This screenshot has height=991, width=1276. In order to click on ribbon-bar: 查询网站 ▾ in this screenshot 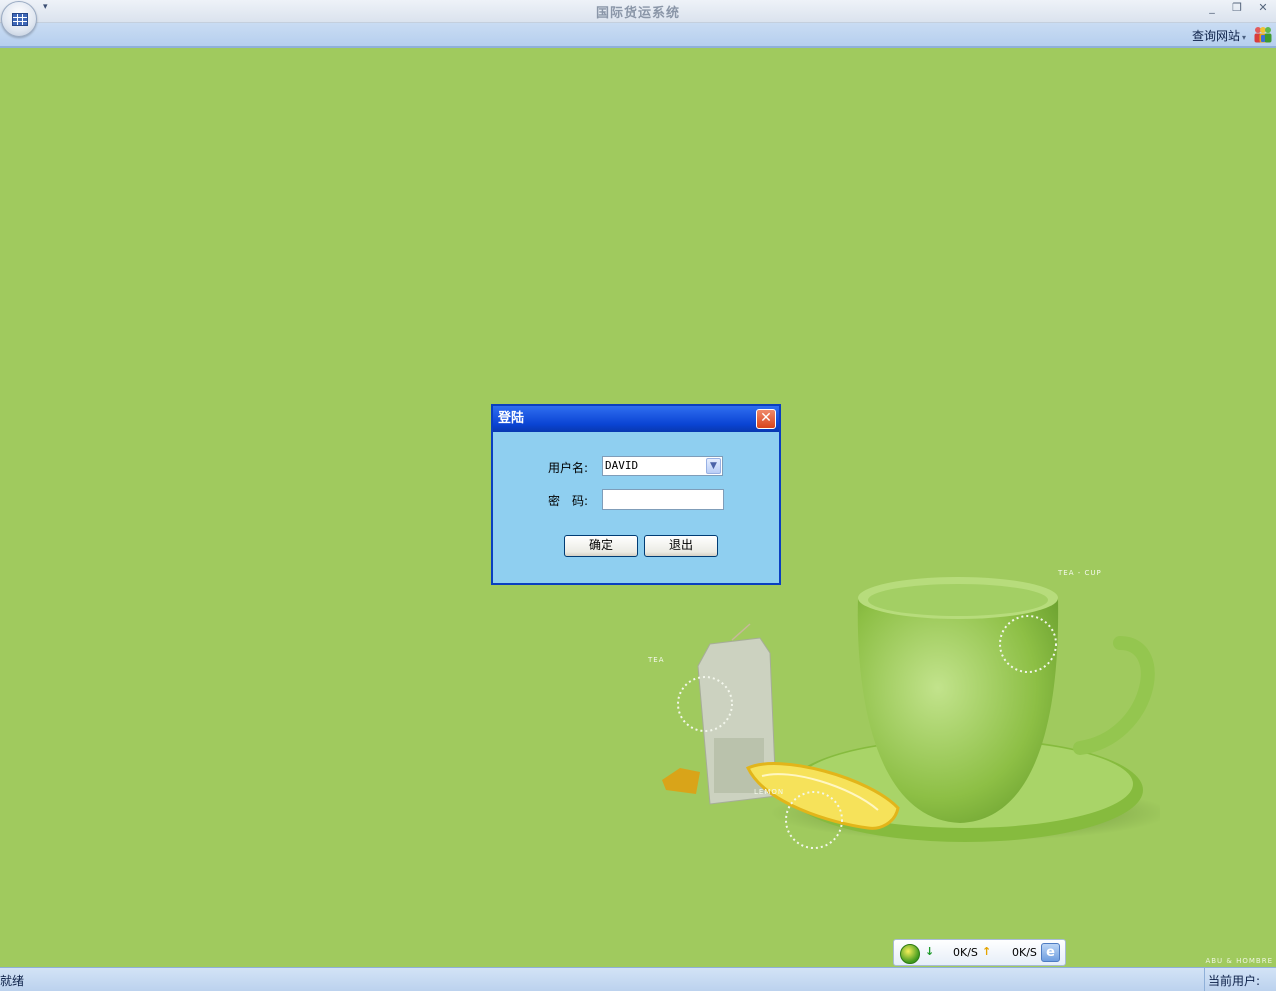, I will do `click(638, 35)`.